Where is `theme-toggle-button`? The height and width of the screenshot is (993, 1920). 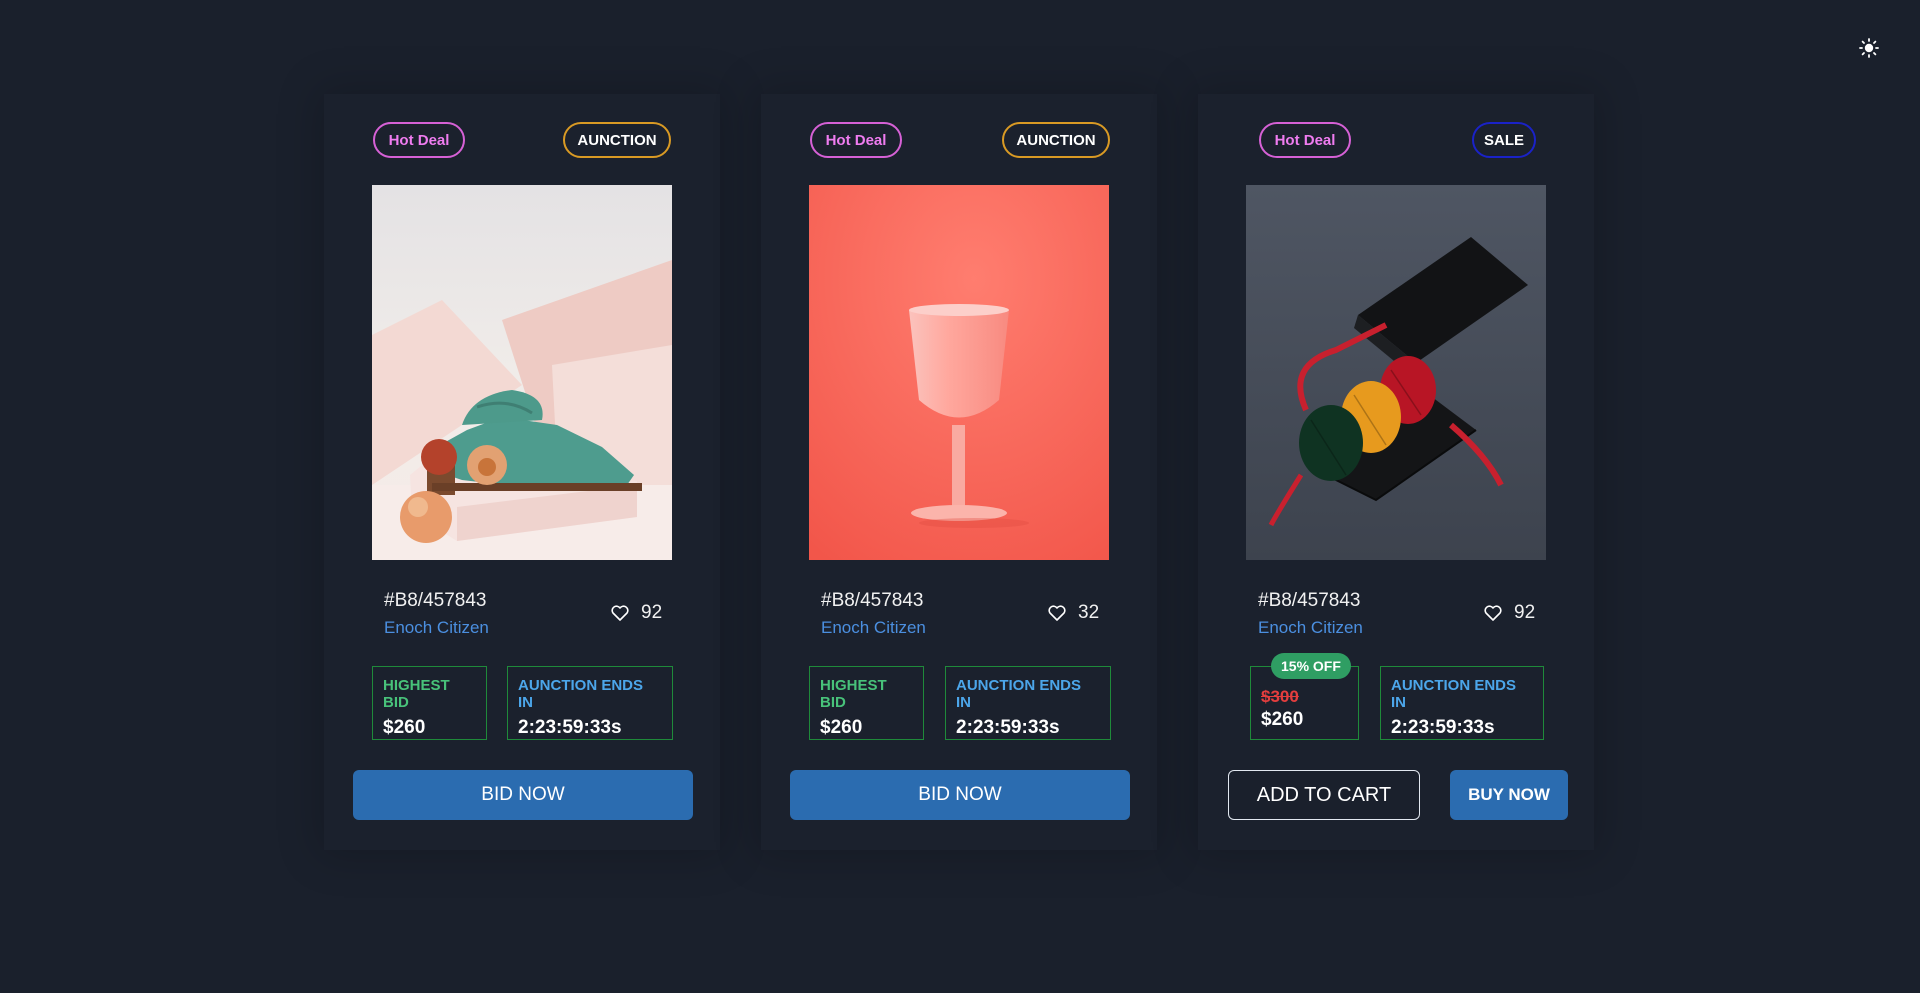 theme-toggle-button is located at coordinates (1869, 48).